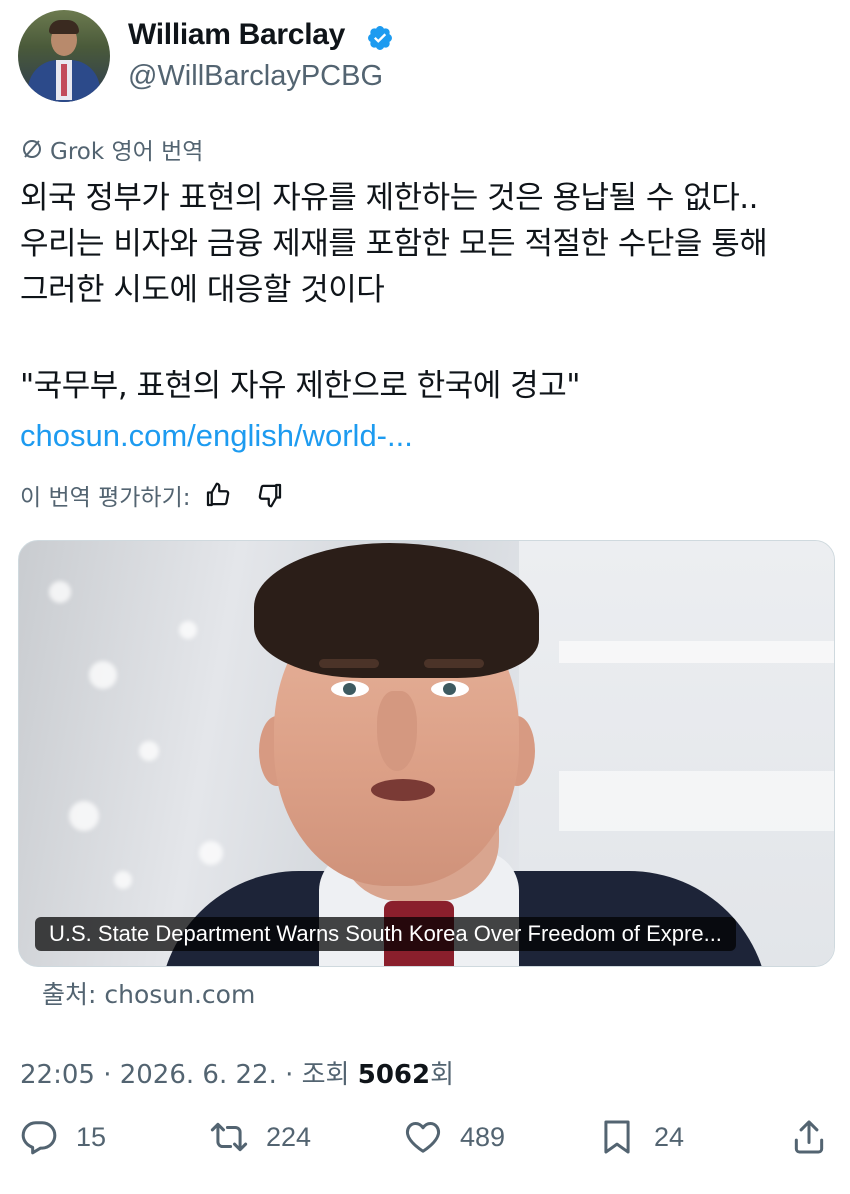  Describe the element at coordinates (148, 993) in the screenshot. I see `card-source: 출처: chosun.com` at that location.